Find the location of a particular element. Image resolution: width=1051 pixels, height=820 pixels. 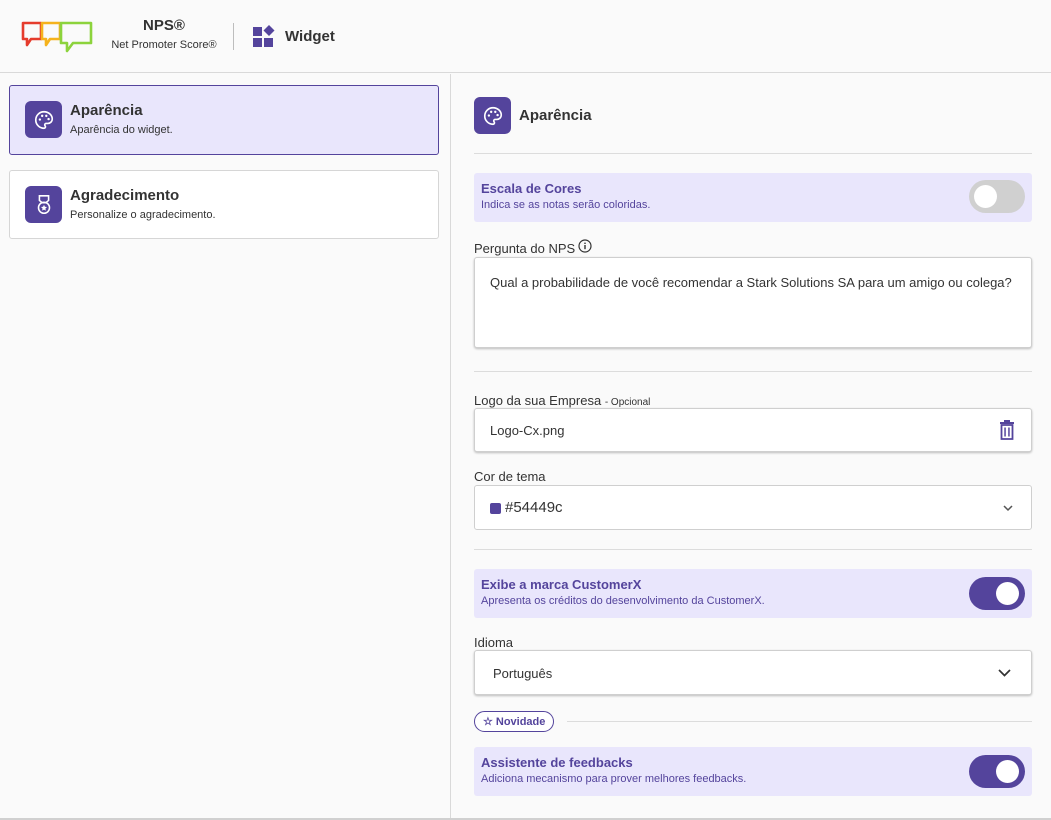

info-icon is located at coordinates (585, 246).